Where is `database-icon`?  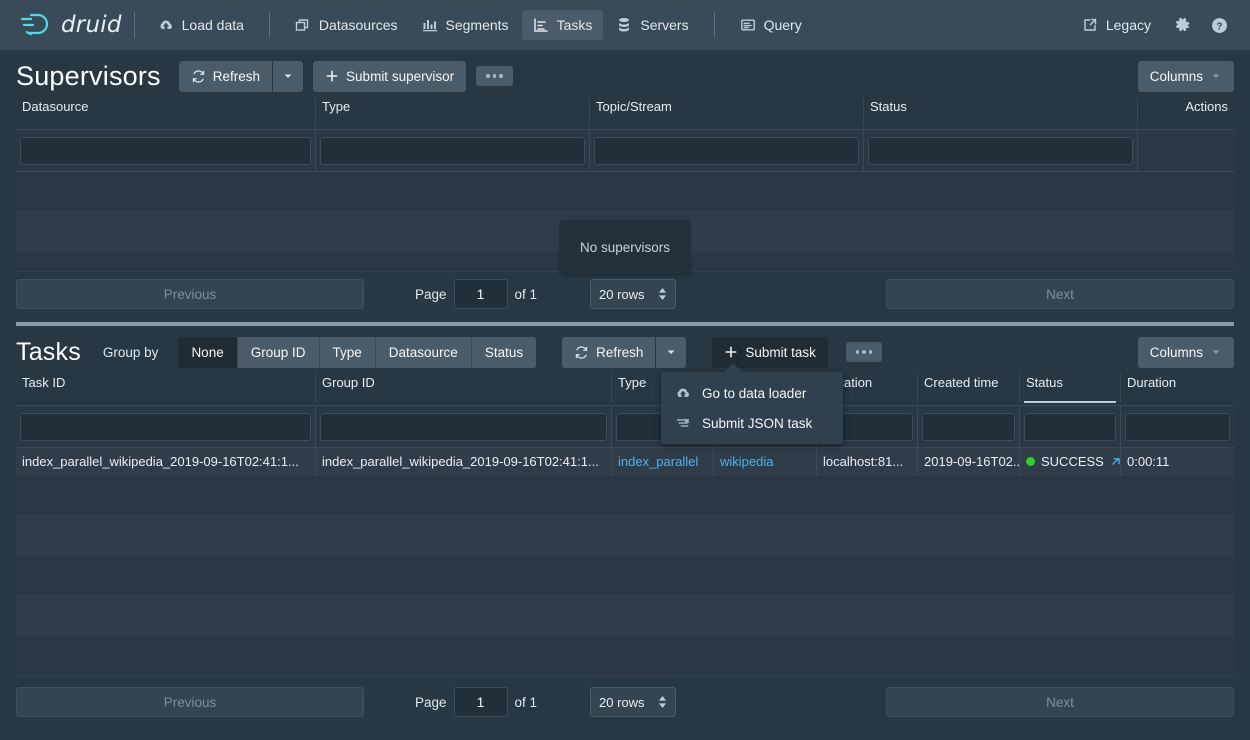
database-icon is located at coordinates (624, 25).